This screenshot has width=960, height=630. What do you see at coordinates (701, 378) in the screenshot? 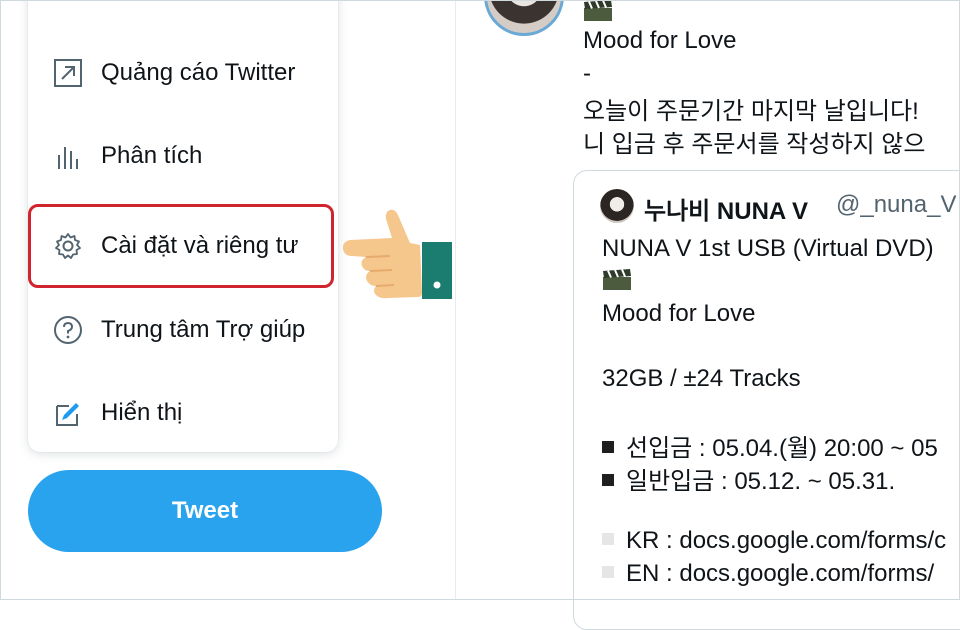
I see `quoted-text-line: 32GB / ±24 Tracks` at bounding box center [701, 378].